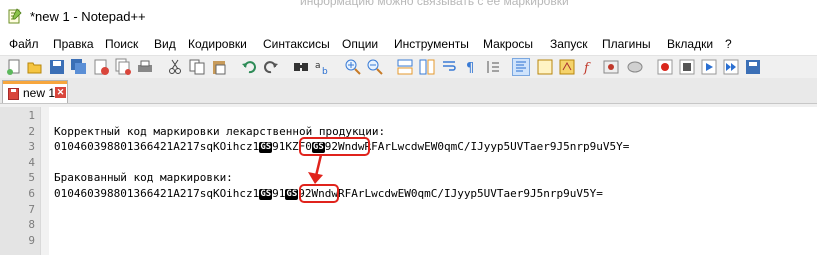  What do you see at coordinates (31, 240) in the screenshot?
I see `line-number: 9` at bounding box center [31, 240].